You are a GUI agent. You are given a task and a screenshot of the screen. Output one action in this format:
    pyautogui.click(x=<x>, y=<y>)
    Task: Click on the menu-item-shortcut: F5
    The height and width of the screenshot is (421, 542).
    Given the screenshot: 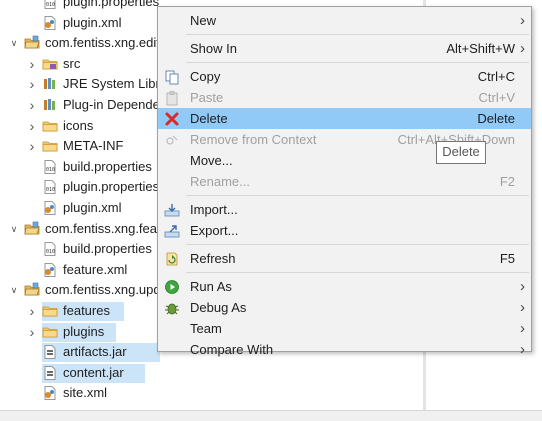 What is the action you would take?
    pyautogui.click(x=507, y=258)
    